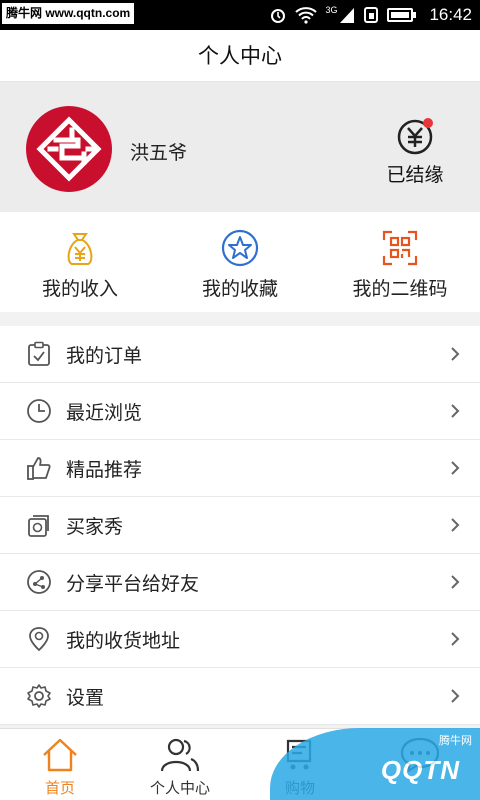 The width and height of the screenshot is (480, 800). Describe the element at coordinates (39, 696) in the screenshot. I see `gear-icon` at that location.